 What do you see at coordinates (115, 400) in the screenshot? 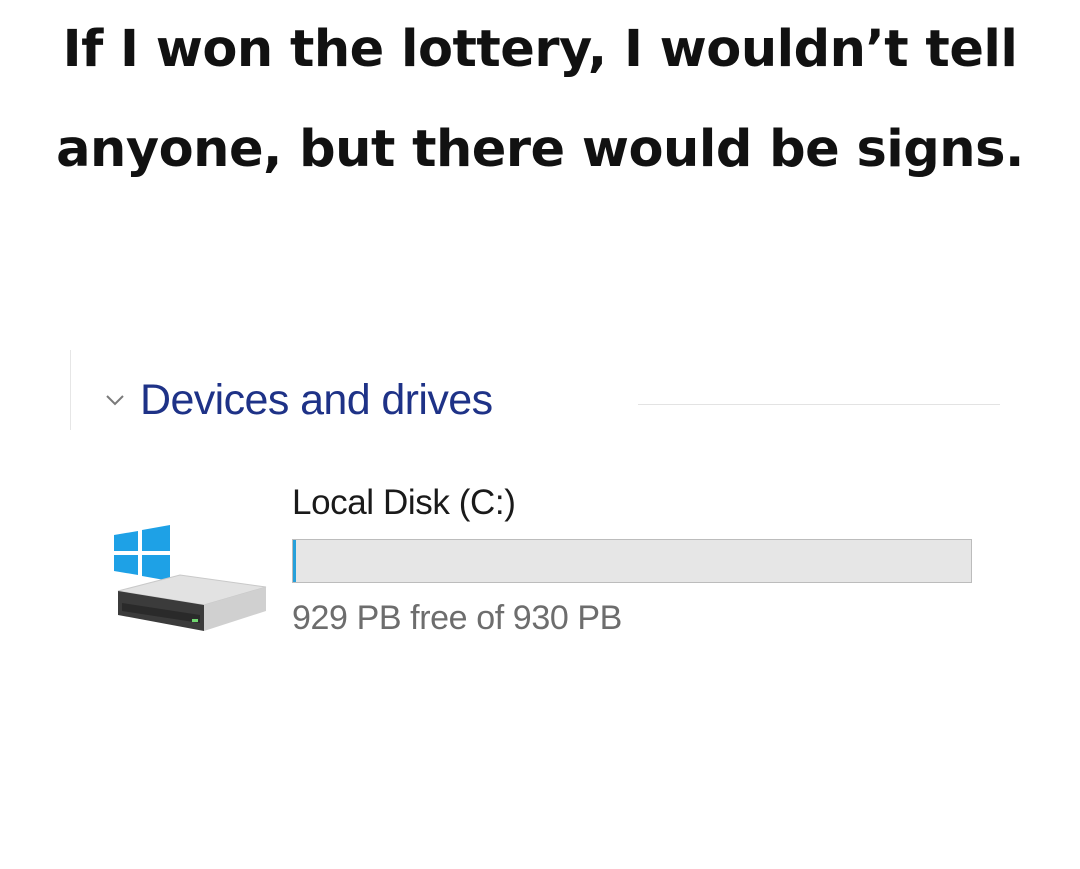
I see `chevron-down-icon` at bounding box center [115, 400].